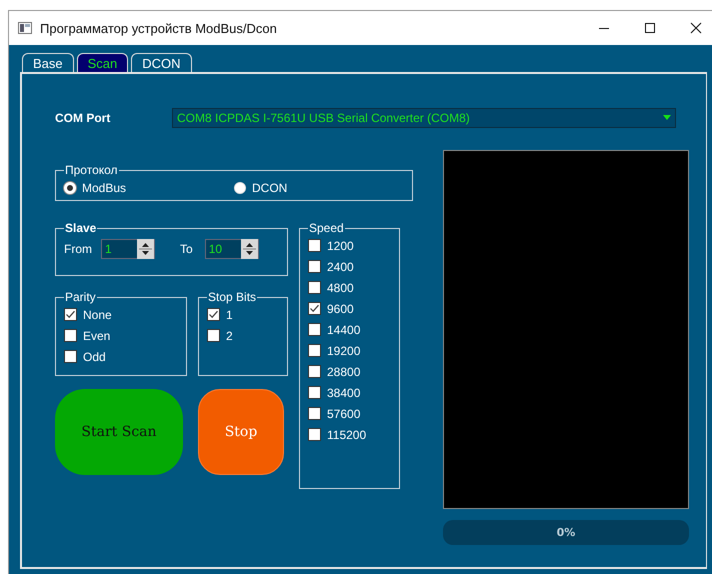 Image resolution: width=712 pixels, height=574 pixels. What do you see at coordinates (270, 187) in the screenshot?
I see `radio-label: DCON` at bounding box center [270, 187].